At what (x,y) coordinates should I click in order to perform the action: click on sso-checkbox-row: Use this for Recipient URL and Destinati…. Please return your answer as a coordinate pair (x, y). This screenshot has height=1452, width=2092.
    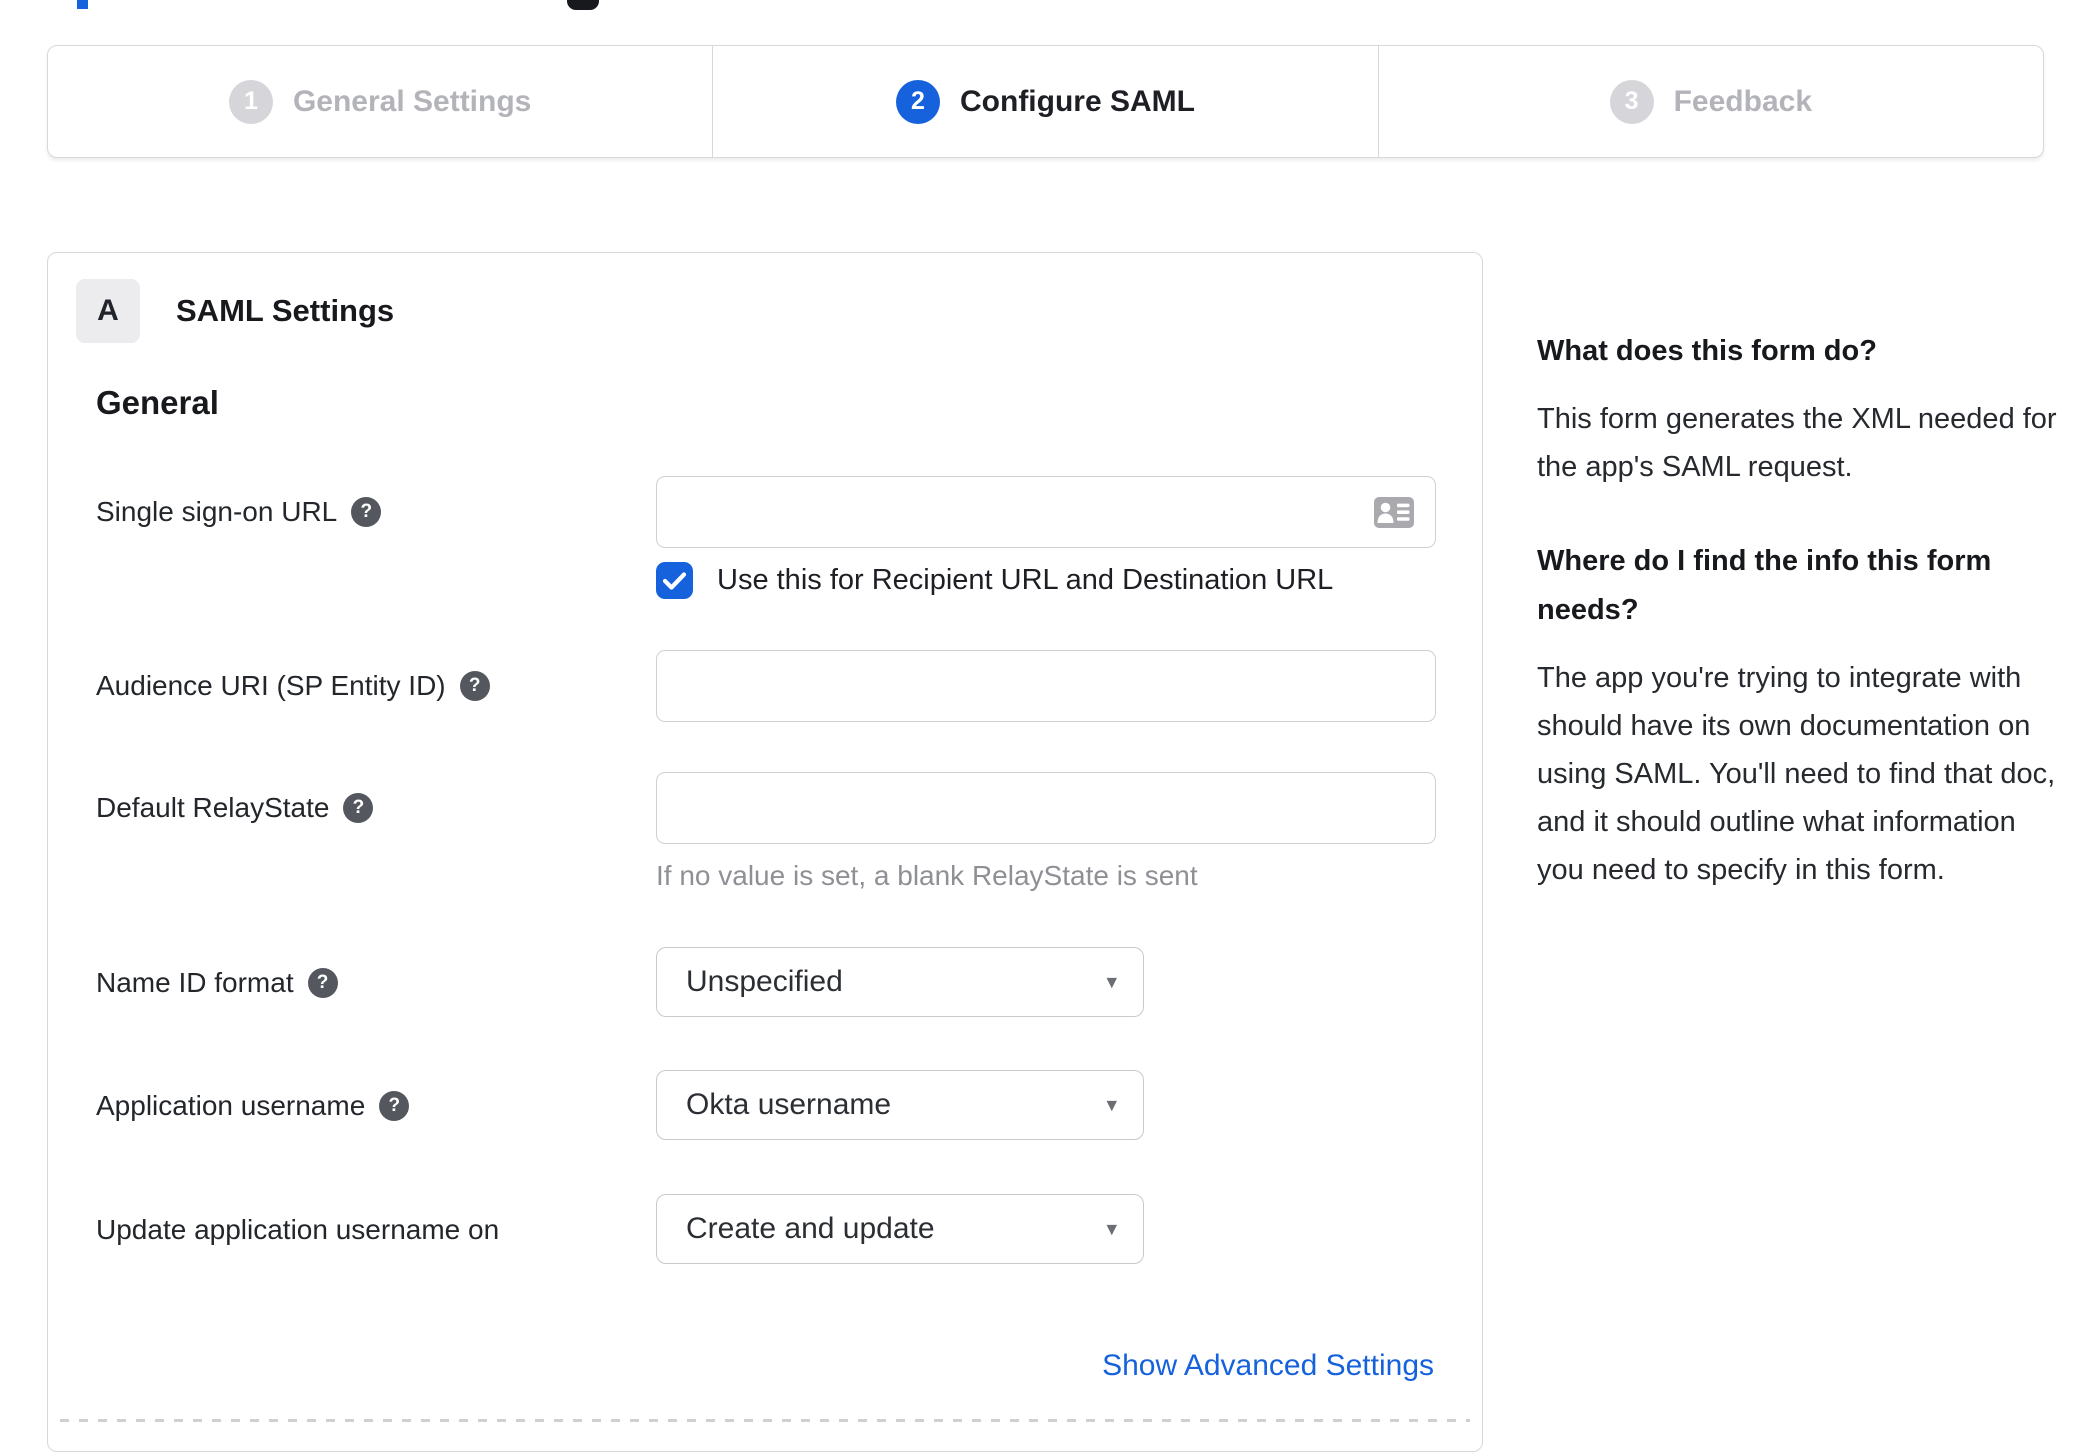
    Looking at the image, I should click on (1069, 580).